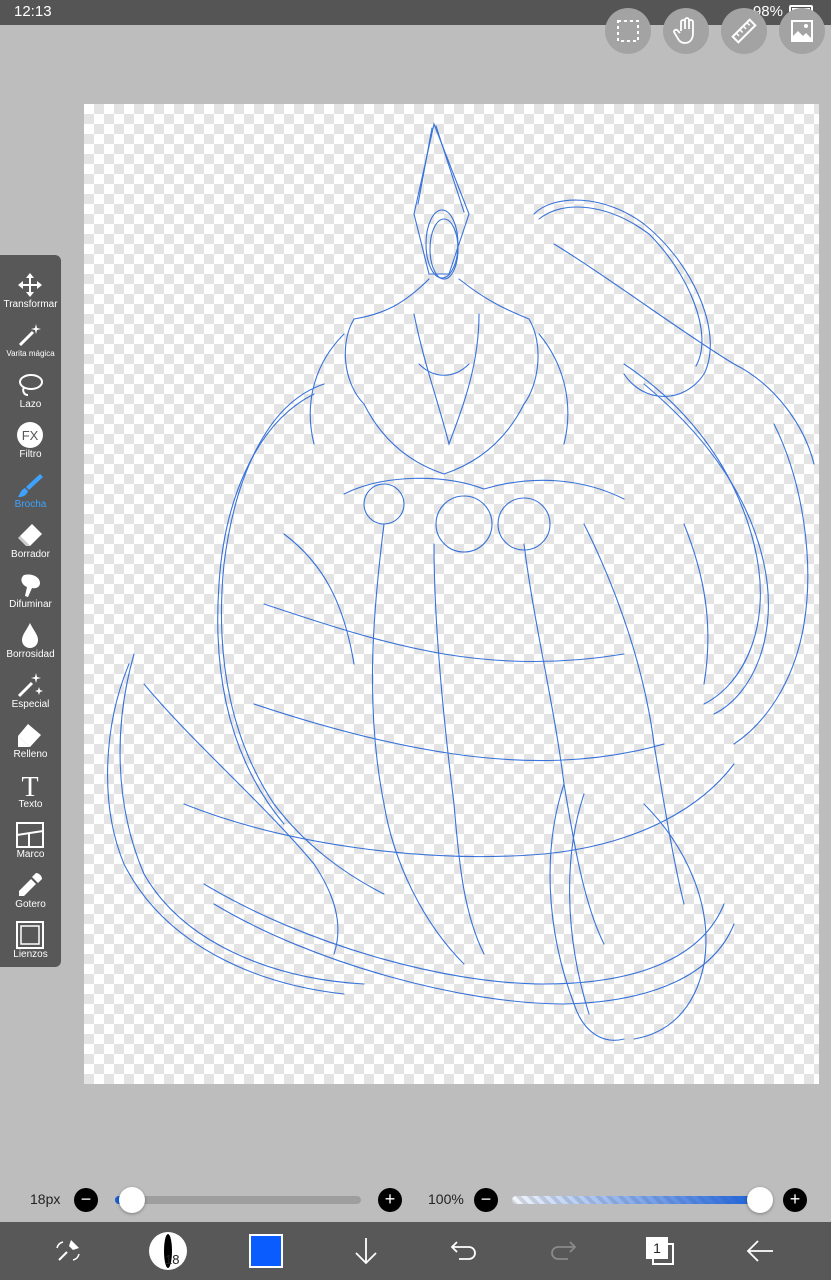 The width and height of the screenshot is (831, 1280). What do you see at coordinates (30, 735) in the screenshot?
I see `bucket-icon` at bounding box center [30, 735].